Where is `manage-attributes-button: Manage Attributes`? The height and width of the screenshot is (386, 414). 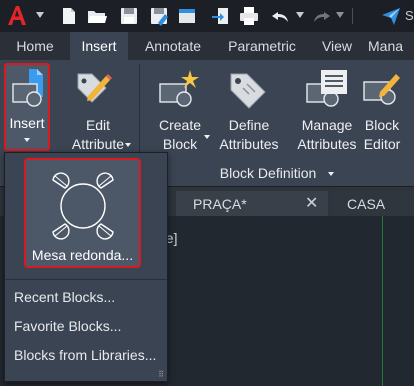 manage-attributes-button: Manage Attributes is located at coordinates (327, 110).